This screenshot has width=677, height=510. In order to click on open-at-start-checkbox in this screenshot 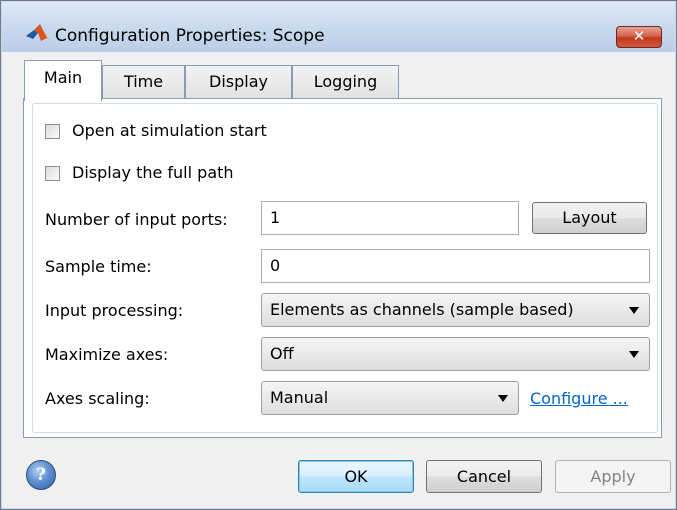, I will do `click(52, 131)`.